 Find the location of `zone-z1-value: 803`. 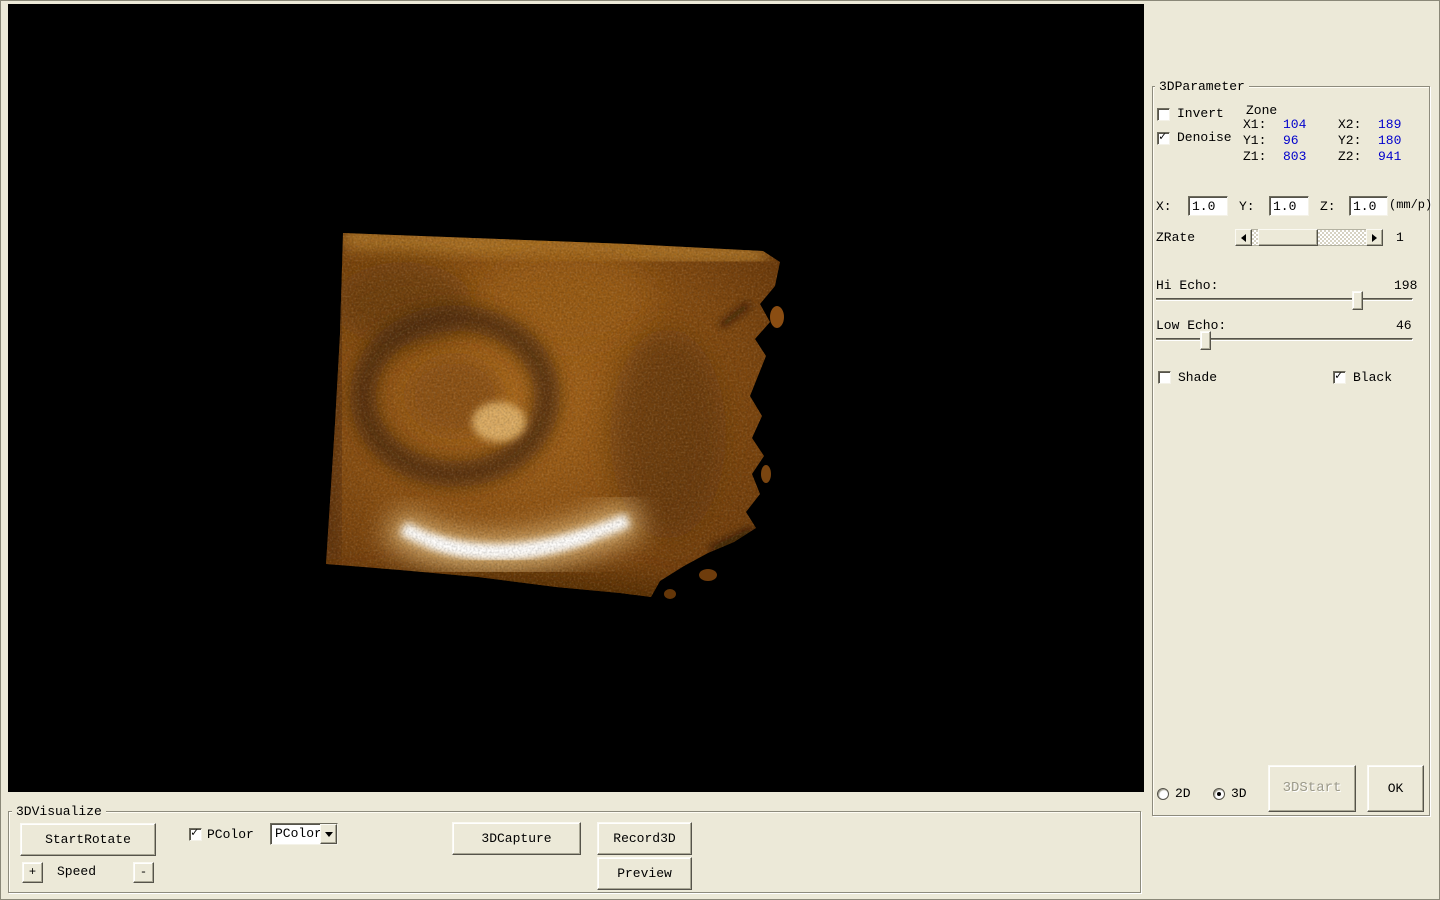

zone-z1-value: 803 is located at coordinates (1295, 156).